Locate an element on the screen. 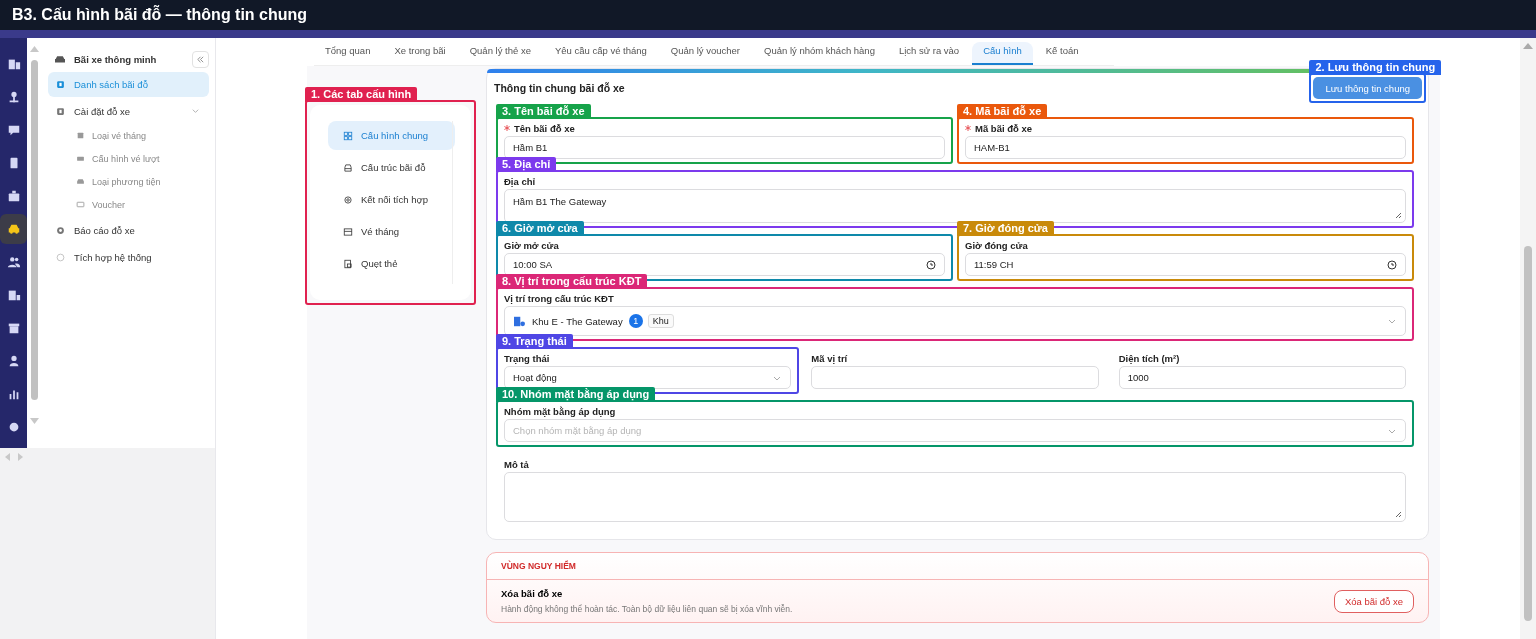 The width and height of the screenshot is (1536, 639). text-area: Hầm B1 The Gateway is located at coordinates (955, 206).